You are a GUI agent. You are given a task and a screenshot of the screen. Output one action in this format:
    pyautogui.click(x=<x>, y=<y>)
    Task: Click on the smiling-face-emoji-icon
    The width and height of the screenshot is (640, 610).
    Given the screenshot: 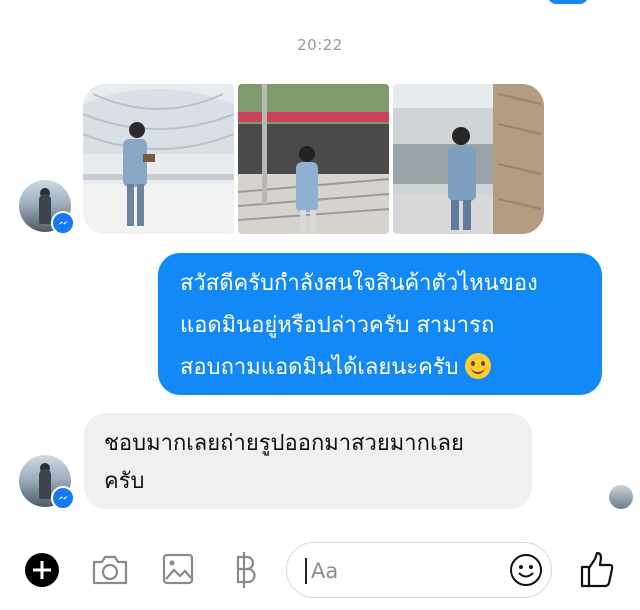 What is the action you would take?
    pyautogui.click(x=477, y=366)
    